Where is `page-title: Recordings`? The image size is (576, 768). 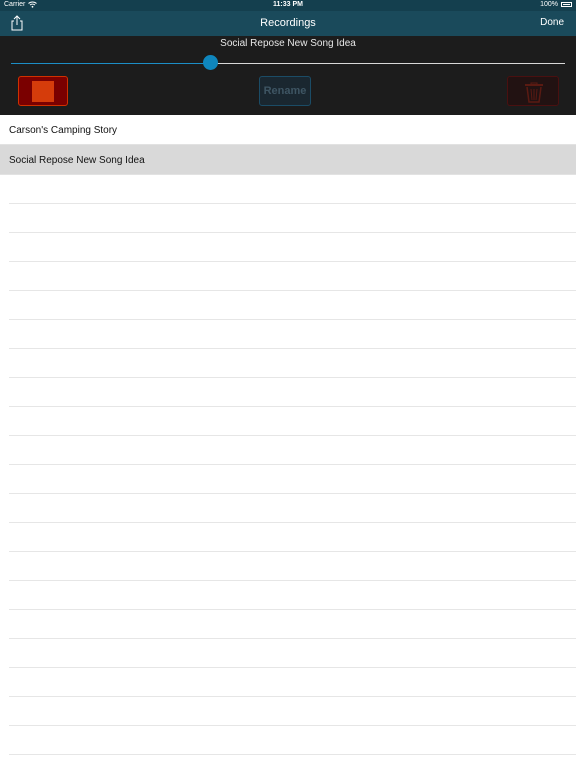 page-title: Recordings is located at coordinates (288, 23).